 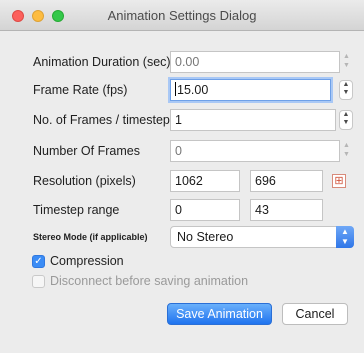 I want to click on window-title: Animation Settings Dialog, so click(x=182, y=15).